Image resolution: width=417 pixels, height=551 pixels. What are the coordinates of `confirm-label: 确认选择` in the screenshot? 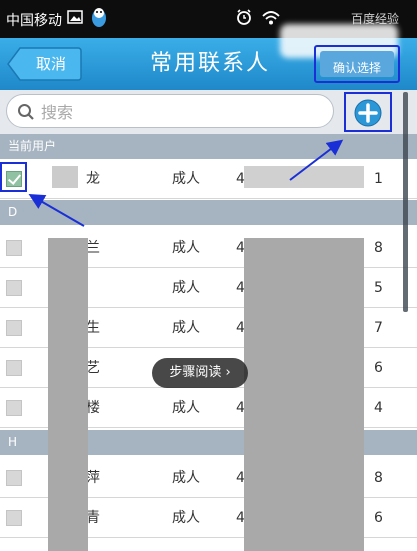 It's located at (356, 68).